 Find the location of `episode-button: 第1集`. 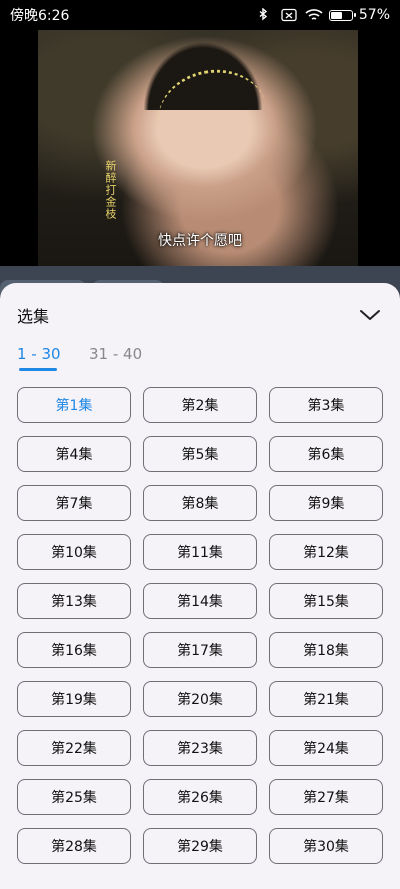

episode-button: 第1集 is located at coordinates (74, 405).